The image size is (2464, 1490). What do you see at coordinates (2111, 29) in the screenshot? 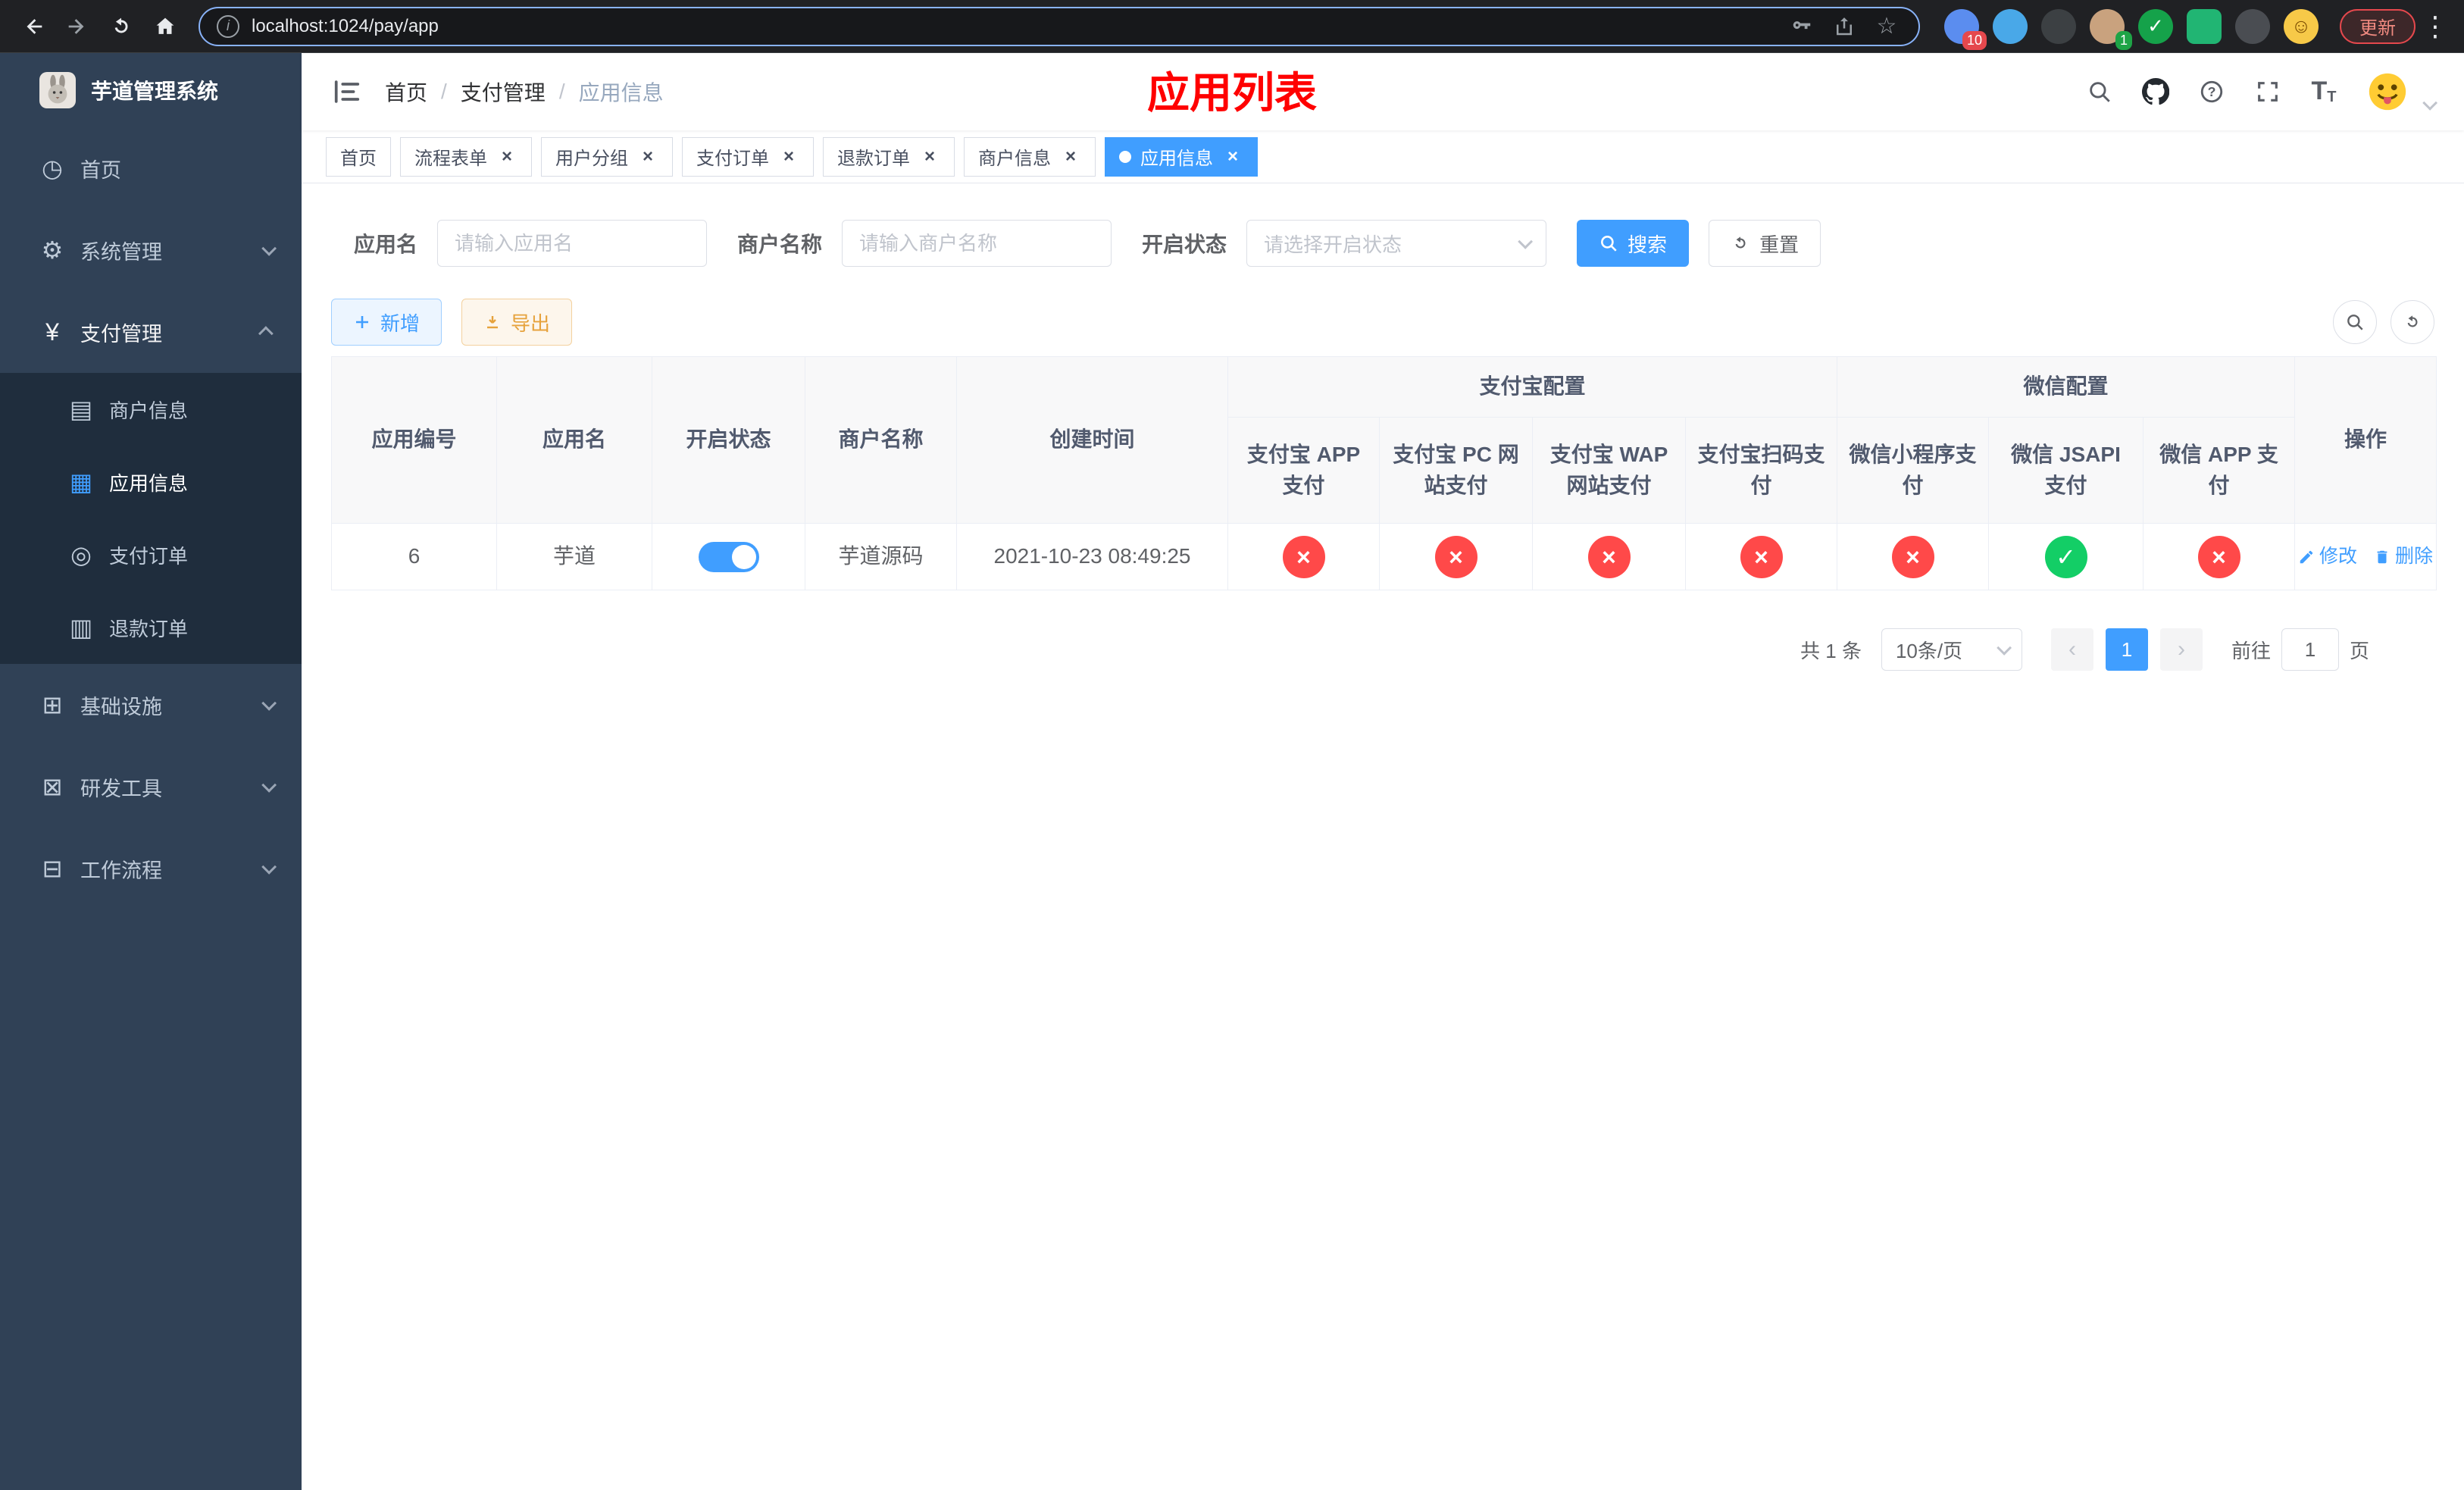
I see `avatar-extension-icon: 1` at bounding box center [2111, 29].